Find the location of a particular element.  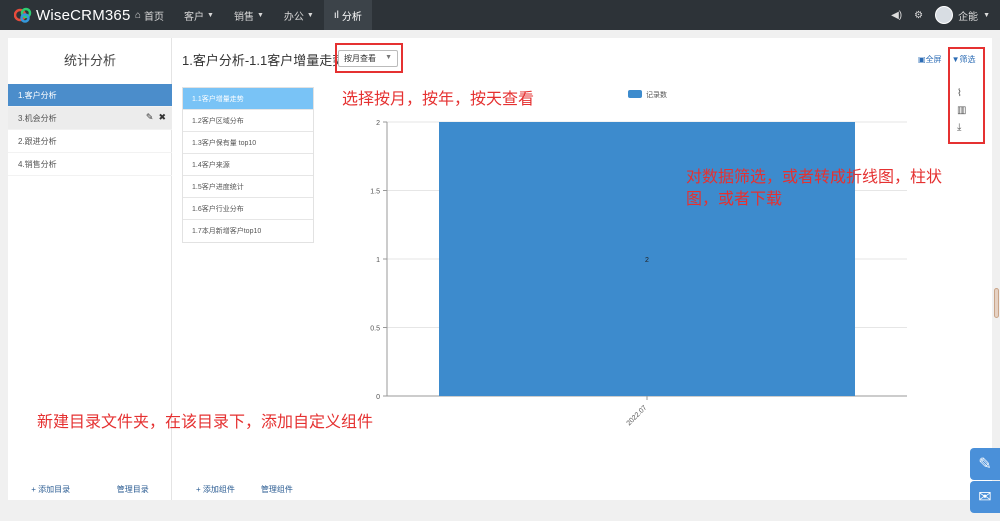

y-tick-label: 2 is located at coordinates (378, 123).